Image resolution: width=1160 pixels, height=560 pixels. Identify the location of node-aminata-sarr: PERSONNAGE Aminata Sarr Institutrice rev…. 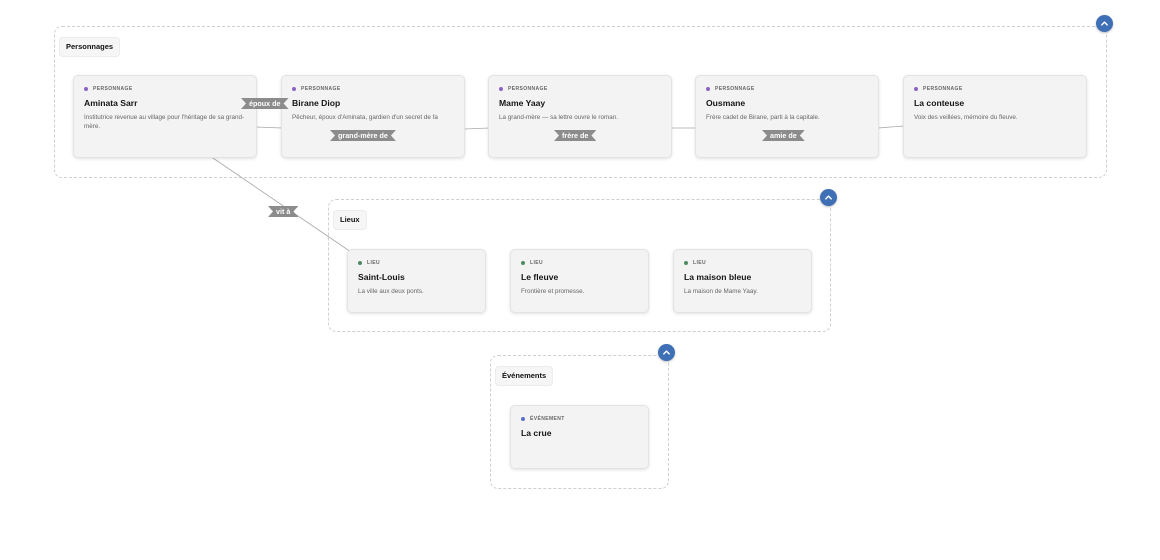
(165, 116).